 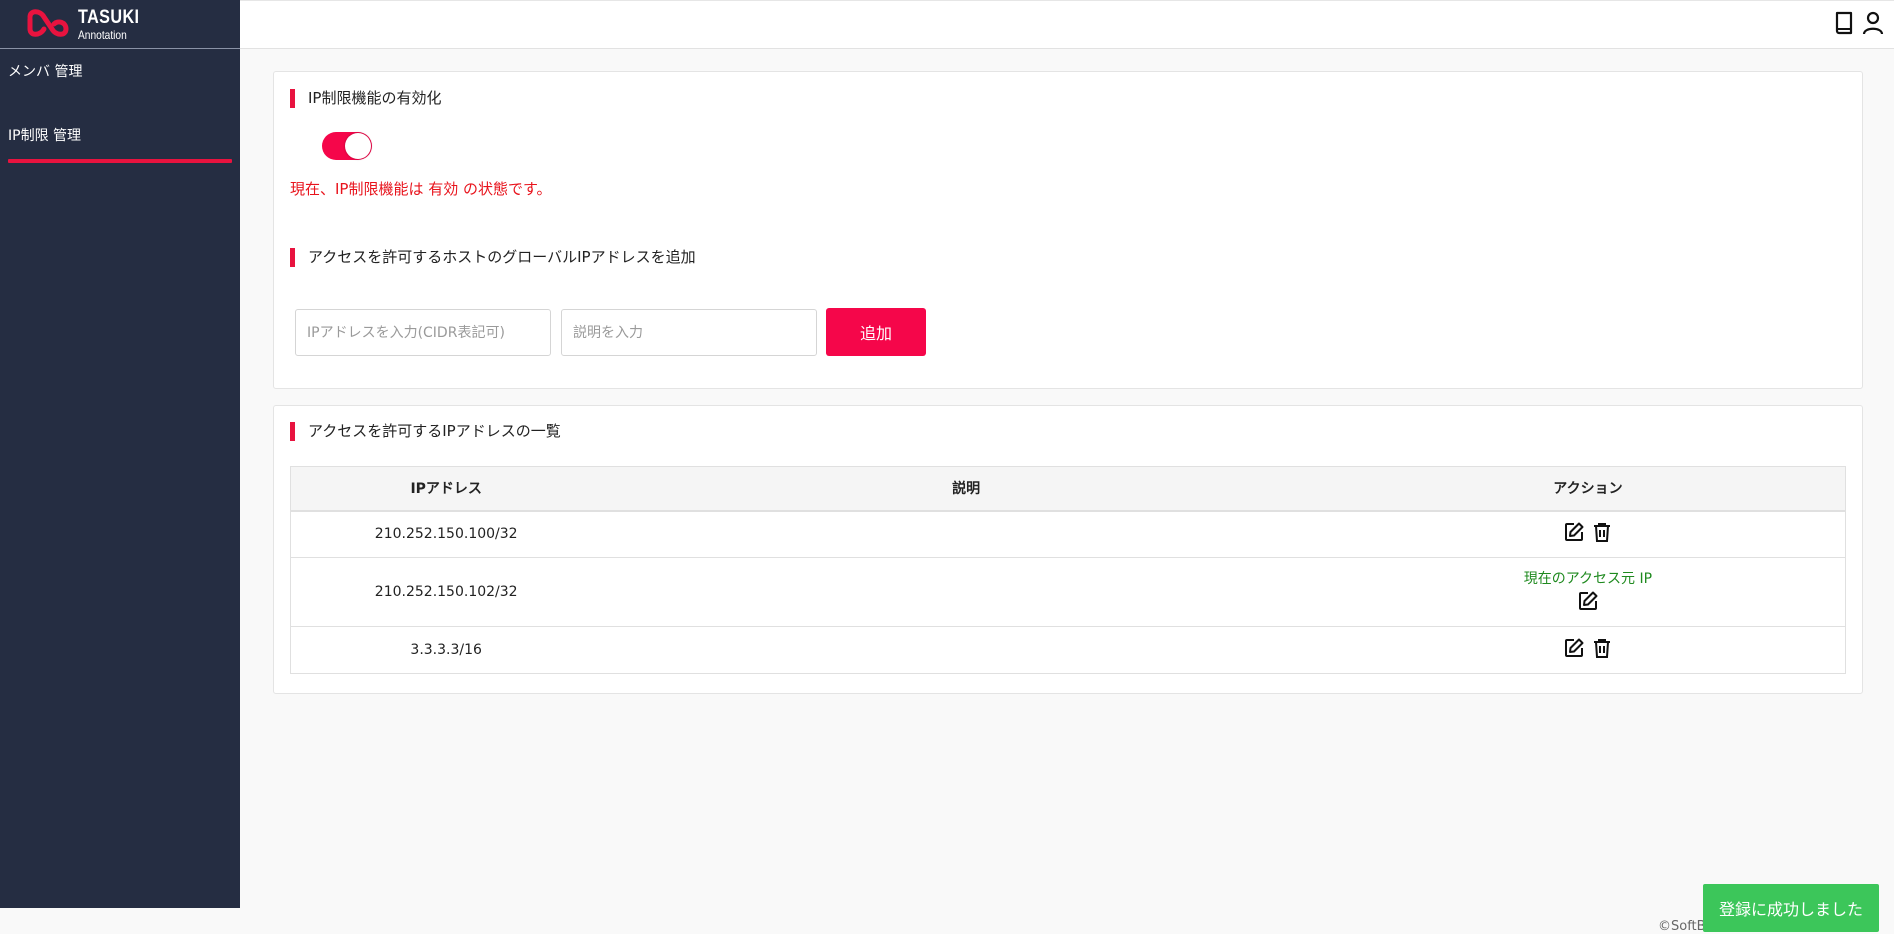 I want to click on ip-cell: 3.3.3.3/16, so click(x=446, y=650).